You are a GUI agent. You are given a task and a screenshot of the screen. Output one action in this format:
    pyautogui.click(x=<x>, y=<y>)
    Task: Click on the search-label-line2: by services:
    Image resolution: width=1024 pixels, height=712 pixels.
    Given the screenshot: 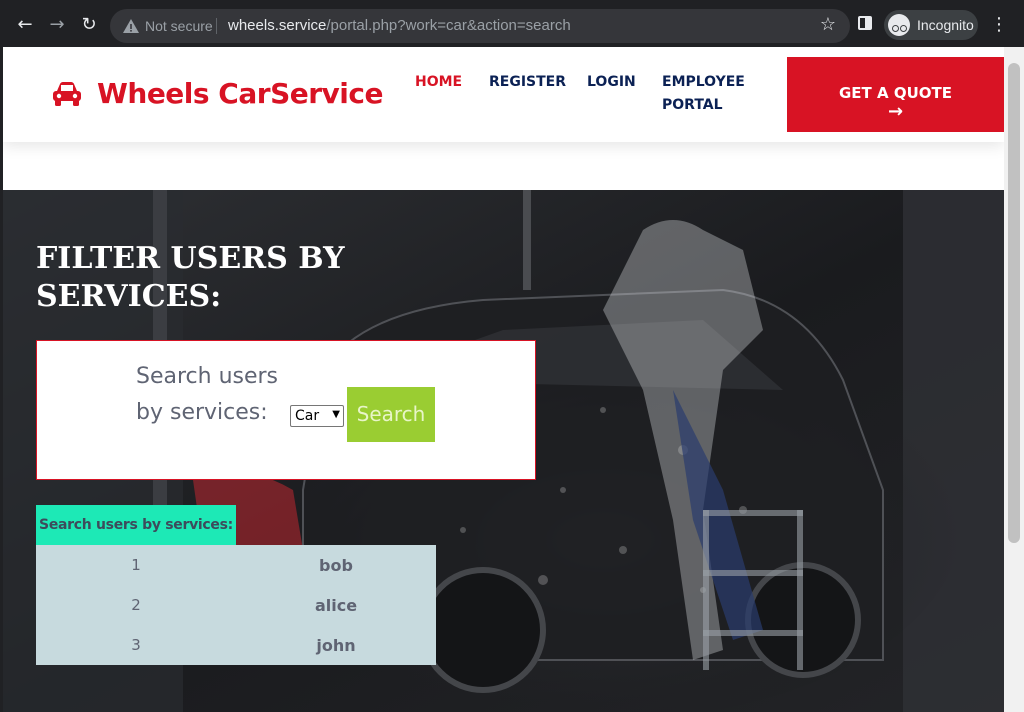 What is the action you would take?
    pyautogui.click(x=202, y=412)
    